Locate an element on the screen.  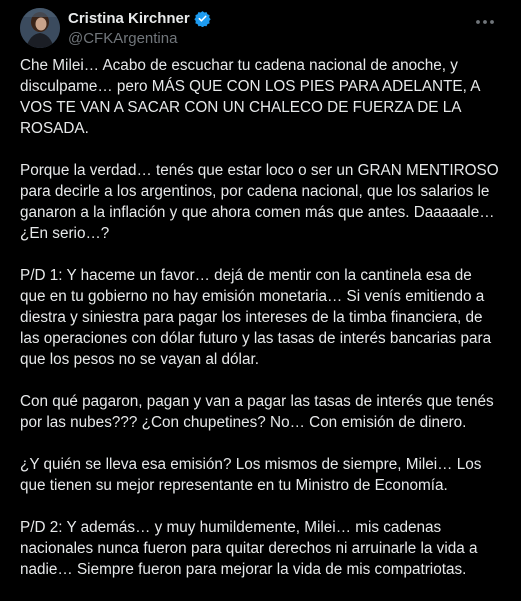
display-name: Cristina Kirchner is located at coordinates (129, 18).